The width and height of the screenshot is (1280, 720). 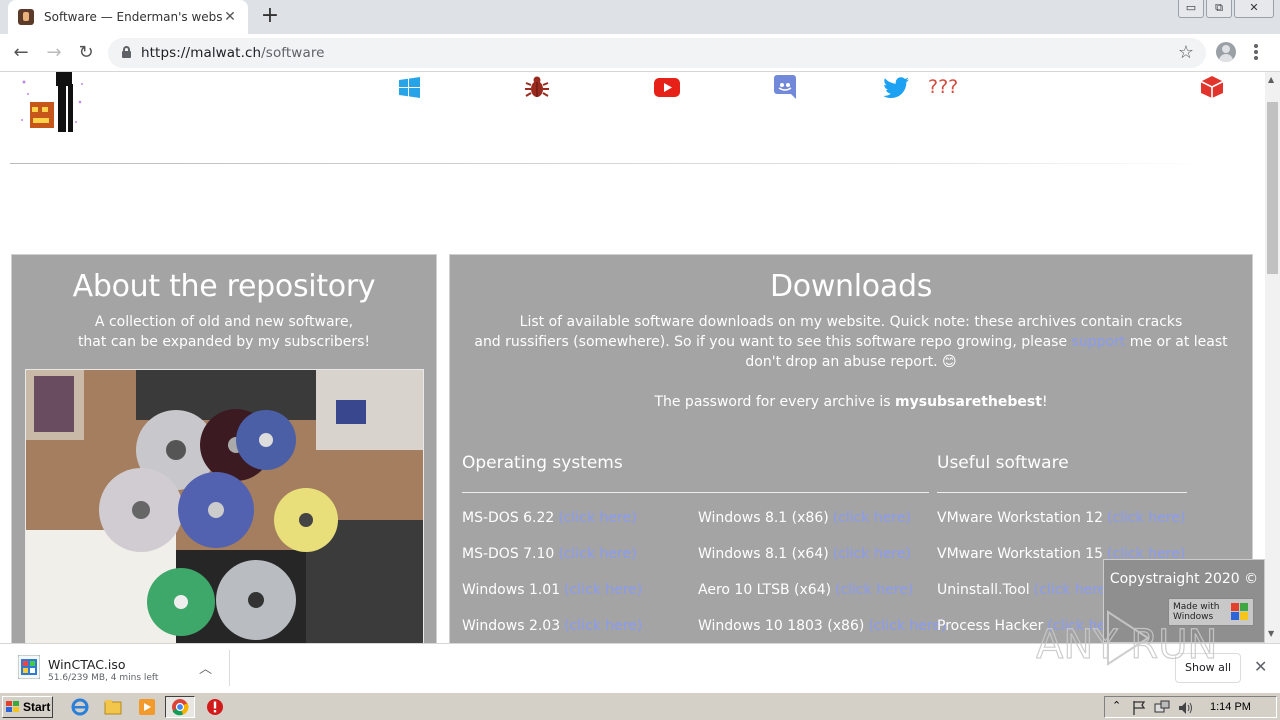 What do you see at coordinates (804, 518) in the screenshot?
I see `download-item: Windows 8.1 (x86) (click here)` at bounding box center [804, 518].